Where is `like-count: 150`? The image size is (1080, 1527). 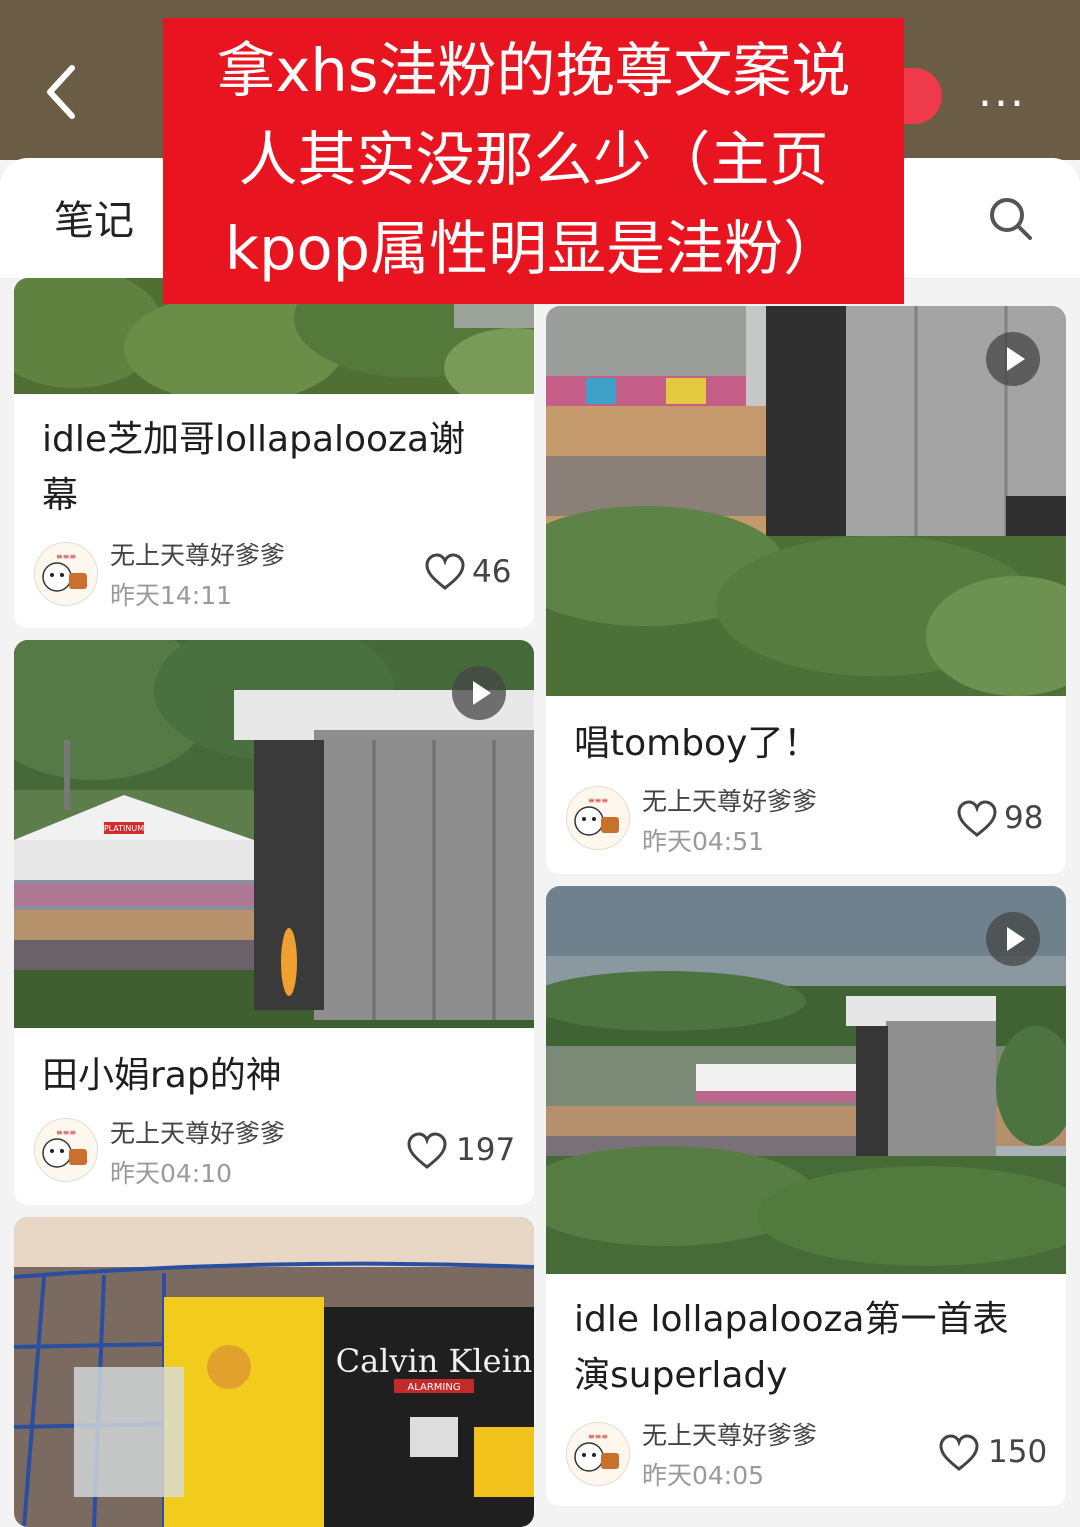
like-count: 150 is located at coordinates (1018, 1452).